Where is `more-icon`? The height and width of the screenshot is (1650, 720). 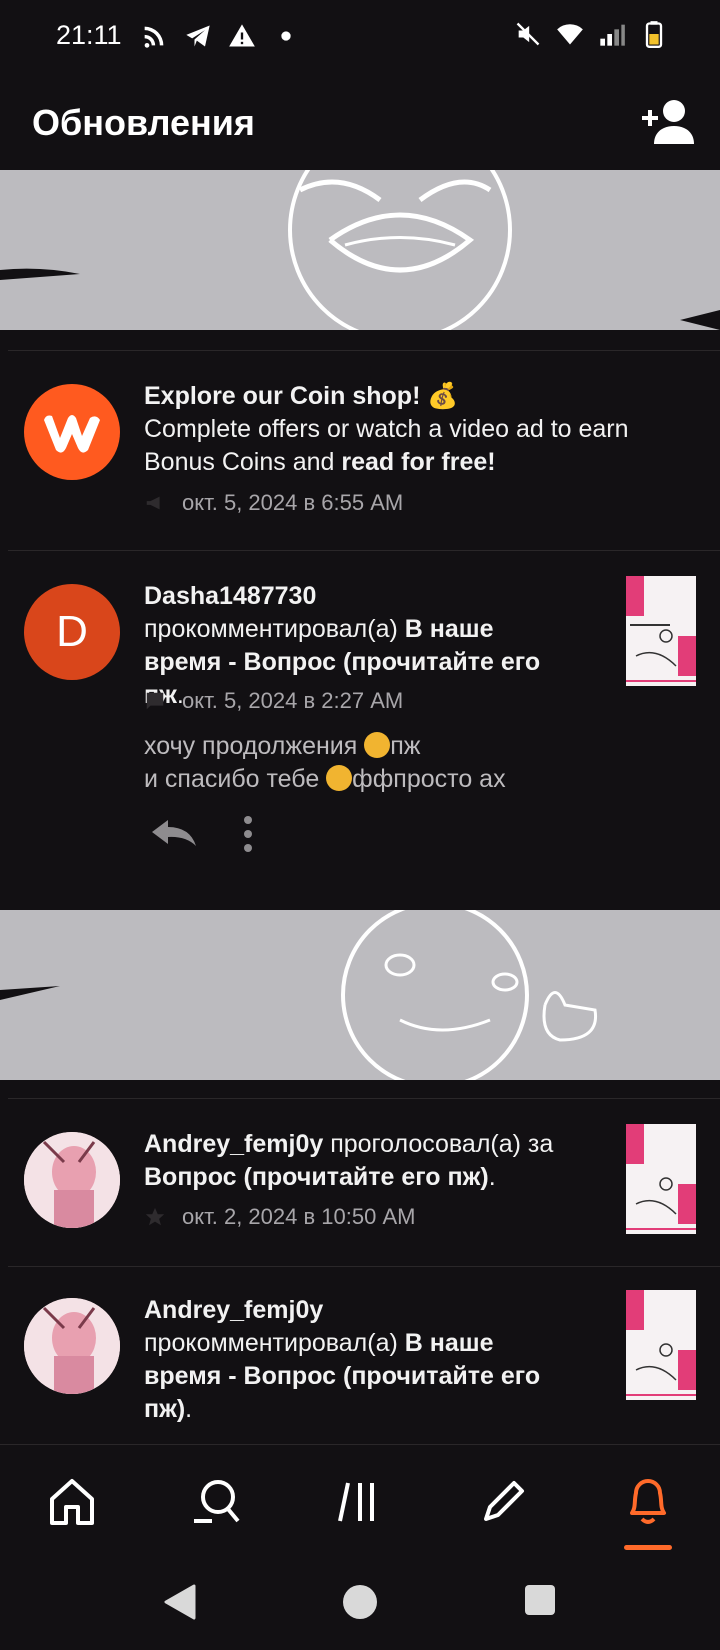 more-icon is located at coordinates (248, 834).